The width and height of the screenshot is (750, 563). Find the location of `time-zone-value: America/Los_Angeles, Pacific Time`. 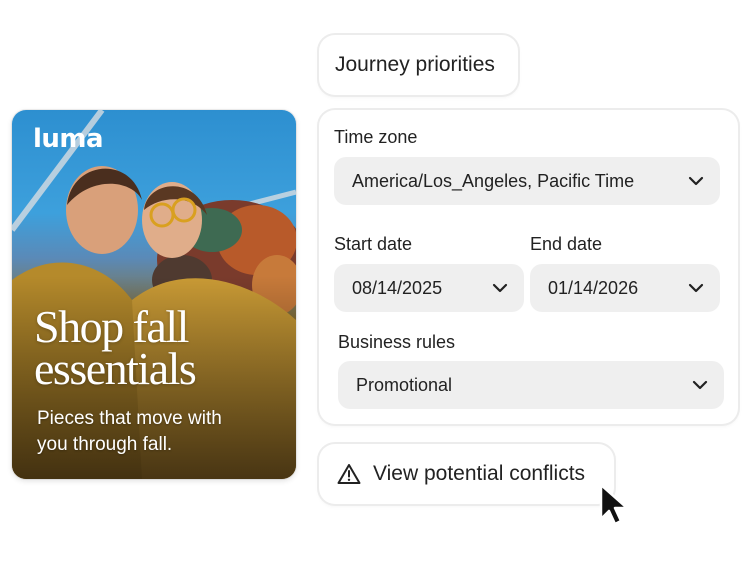

time-zone-value: America/Los_Angeles, Pacific Time is located at coordinates (493, 180).